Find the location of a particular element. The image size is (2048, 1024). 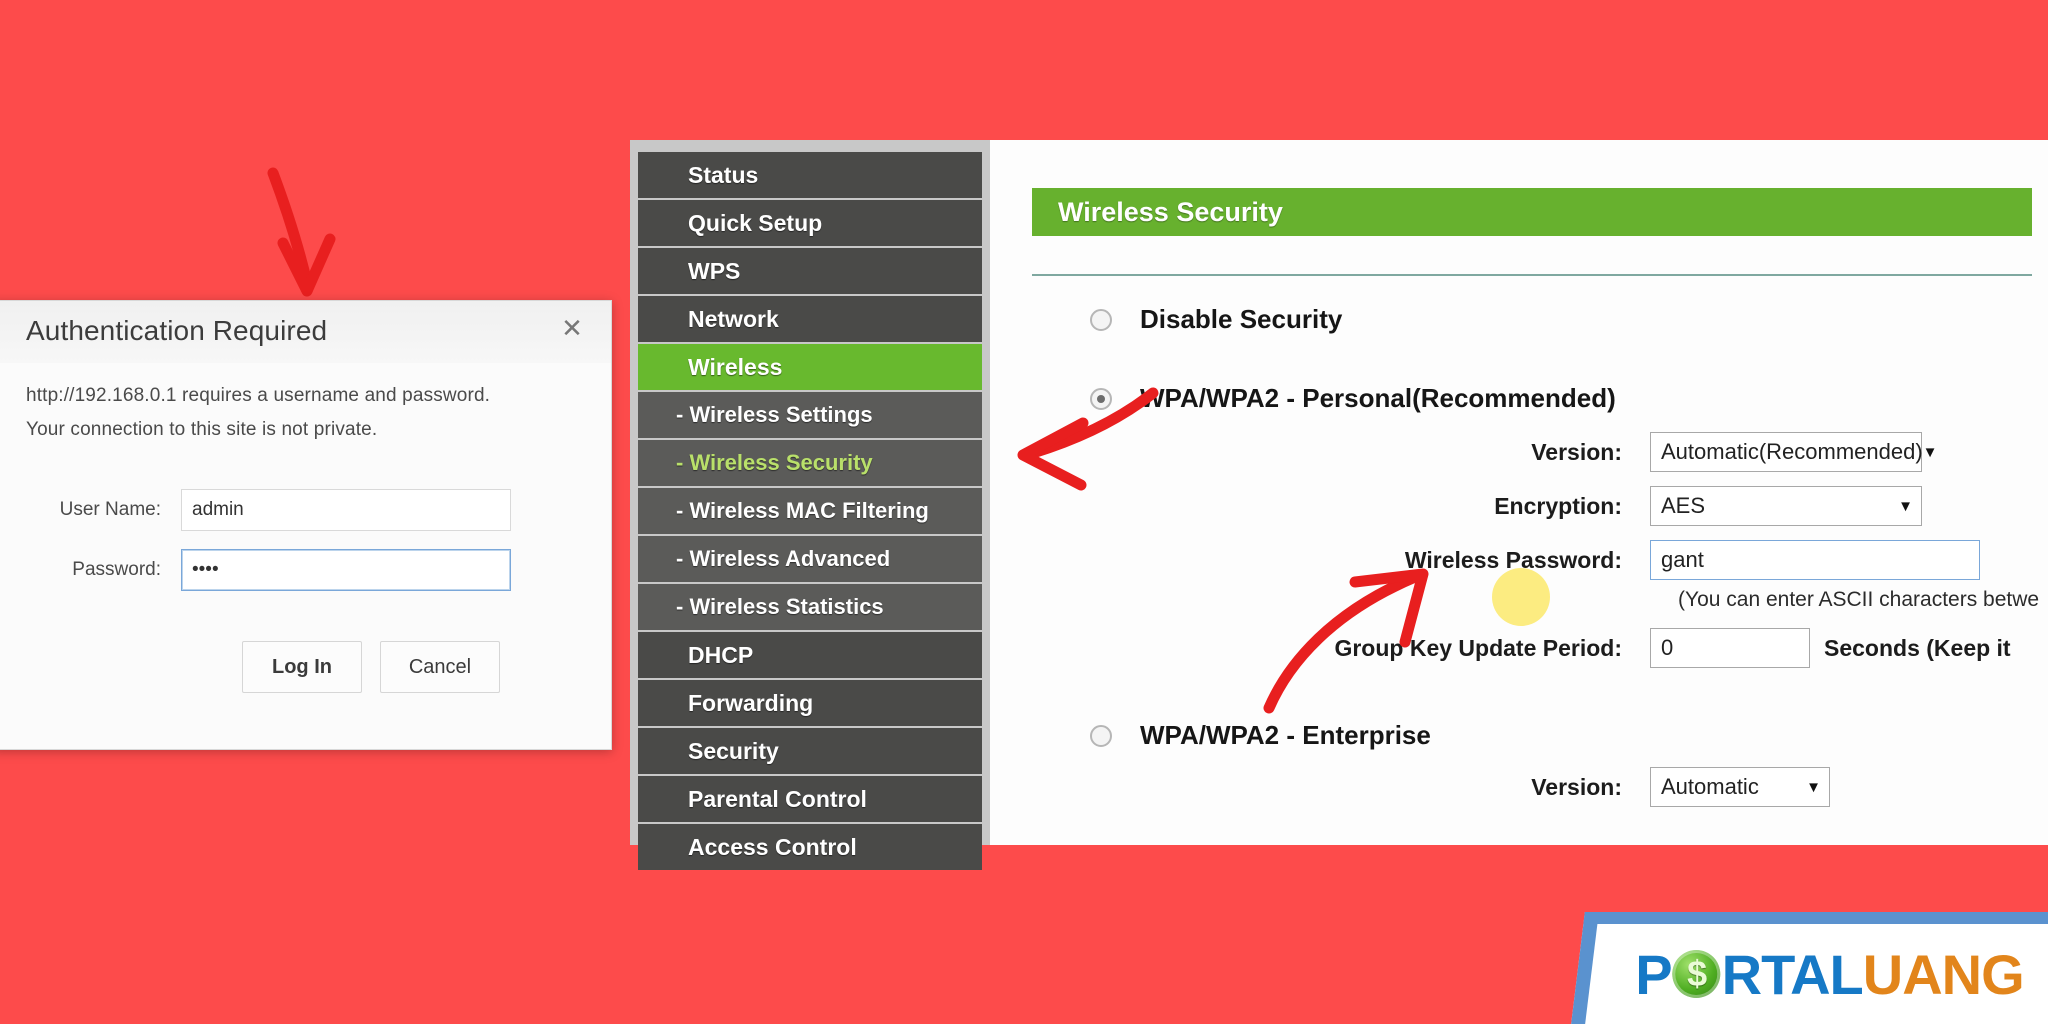

version-select-enterprise: Automatic ▼ is located at coordinates (1740, 787).